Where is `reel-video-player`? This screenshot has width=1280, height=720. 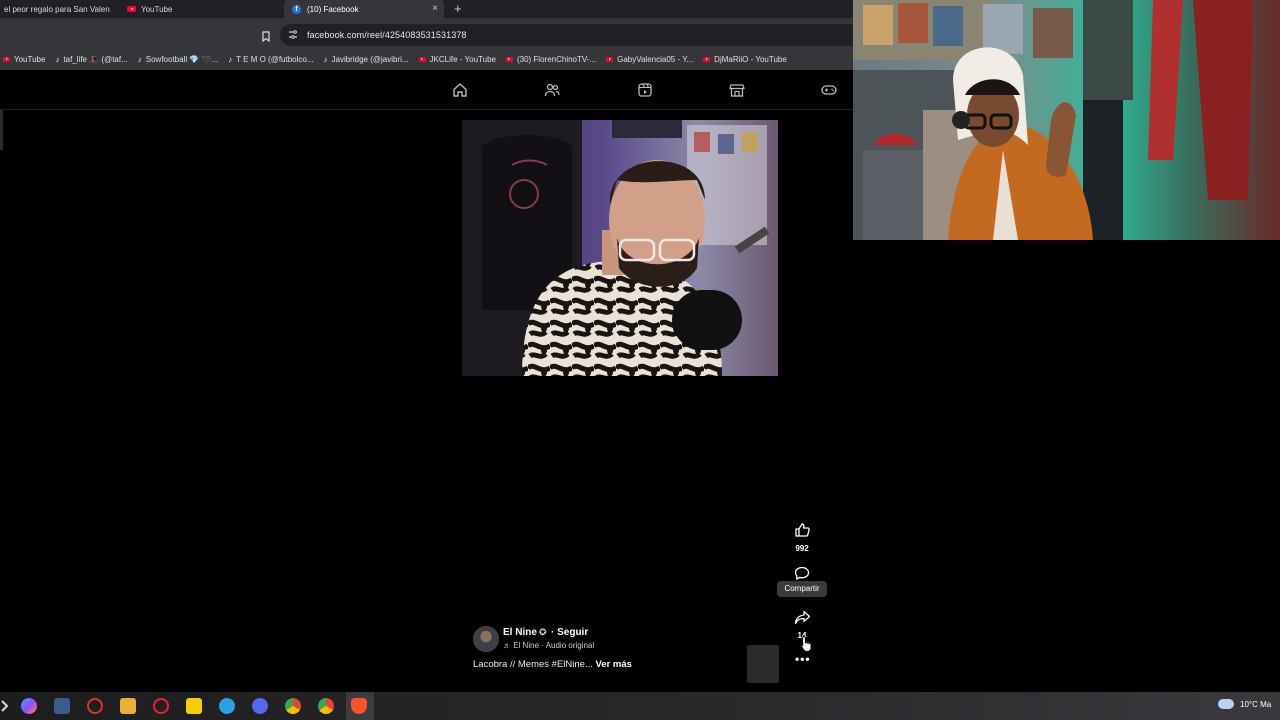 reel-video-player is located at coordinates (620, 248).